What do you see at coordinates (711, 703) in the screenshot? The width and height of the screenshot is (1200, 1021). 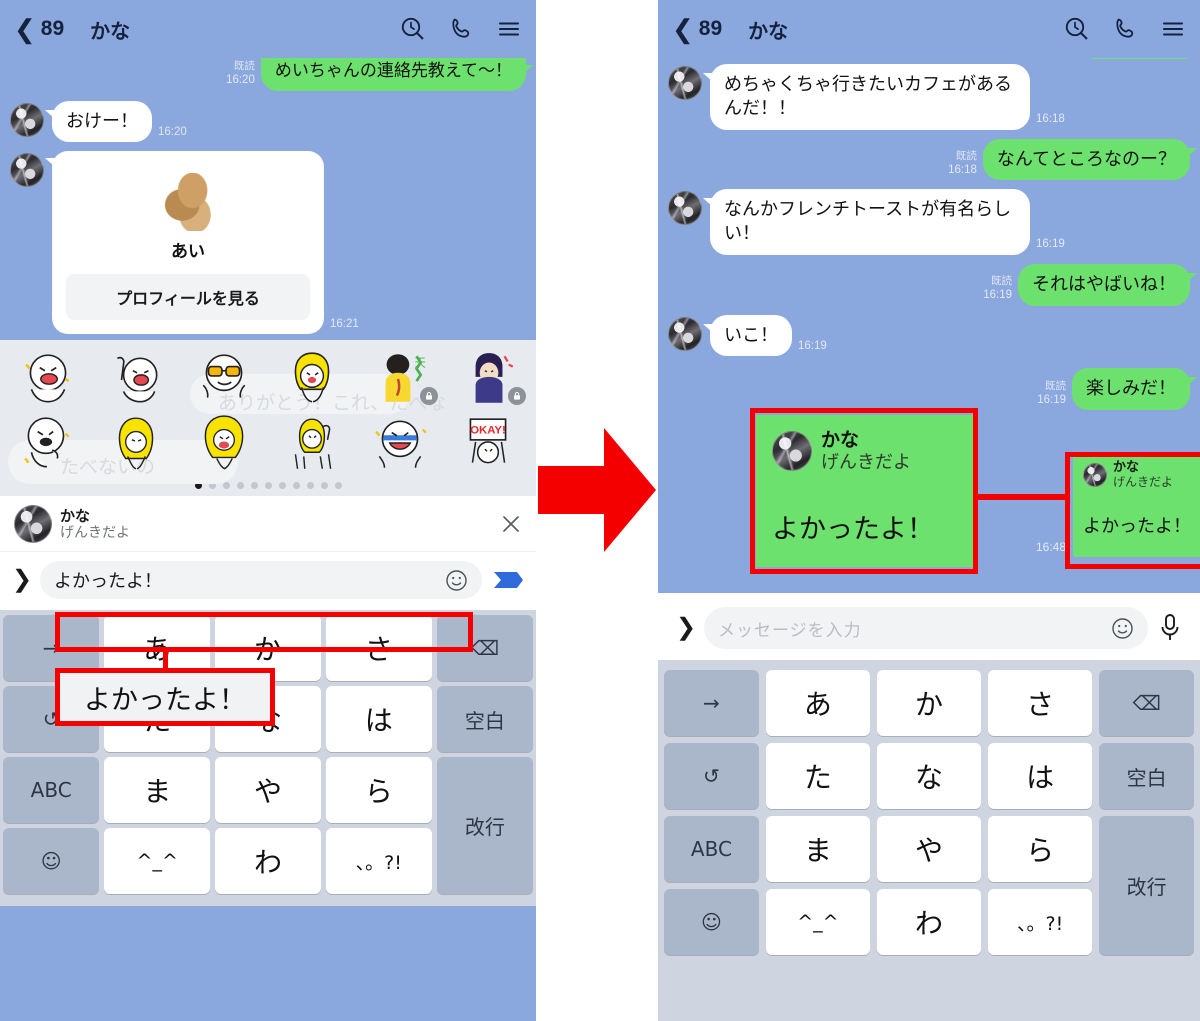 I see `cursor-right-key: →` at bounding box center [711, 703].